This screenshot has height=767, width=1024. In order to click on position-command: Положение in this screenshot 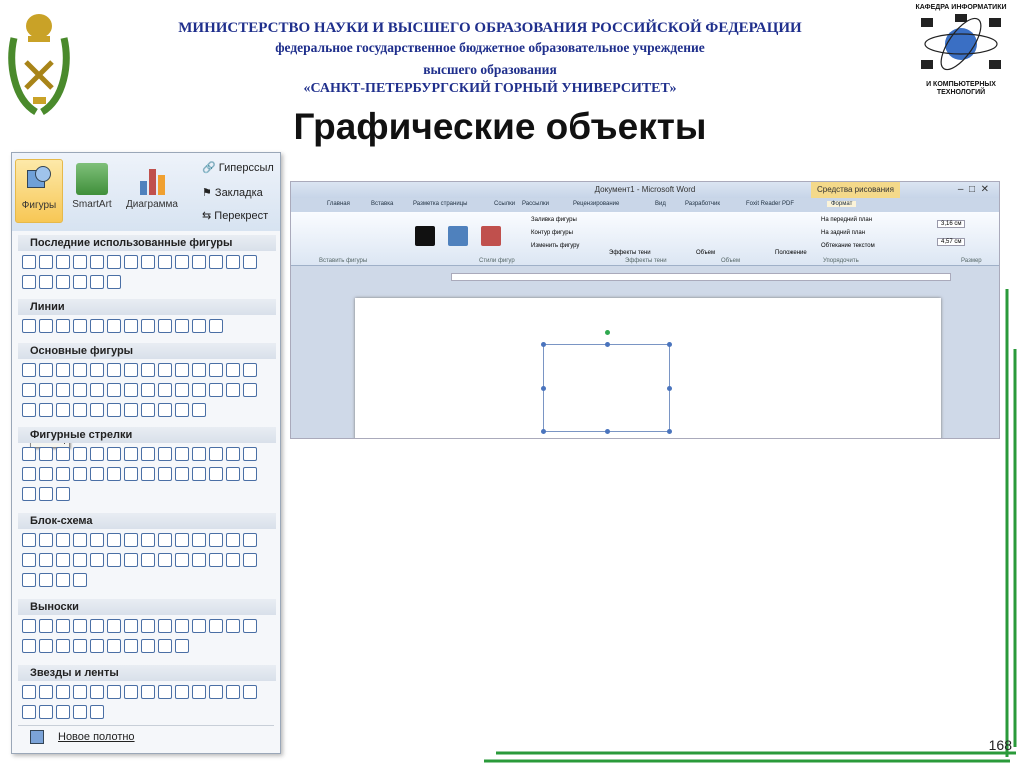, I will do `click(791, 253)`.